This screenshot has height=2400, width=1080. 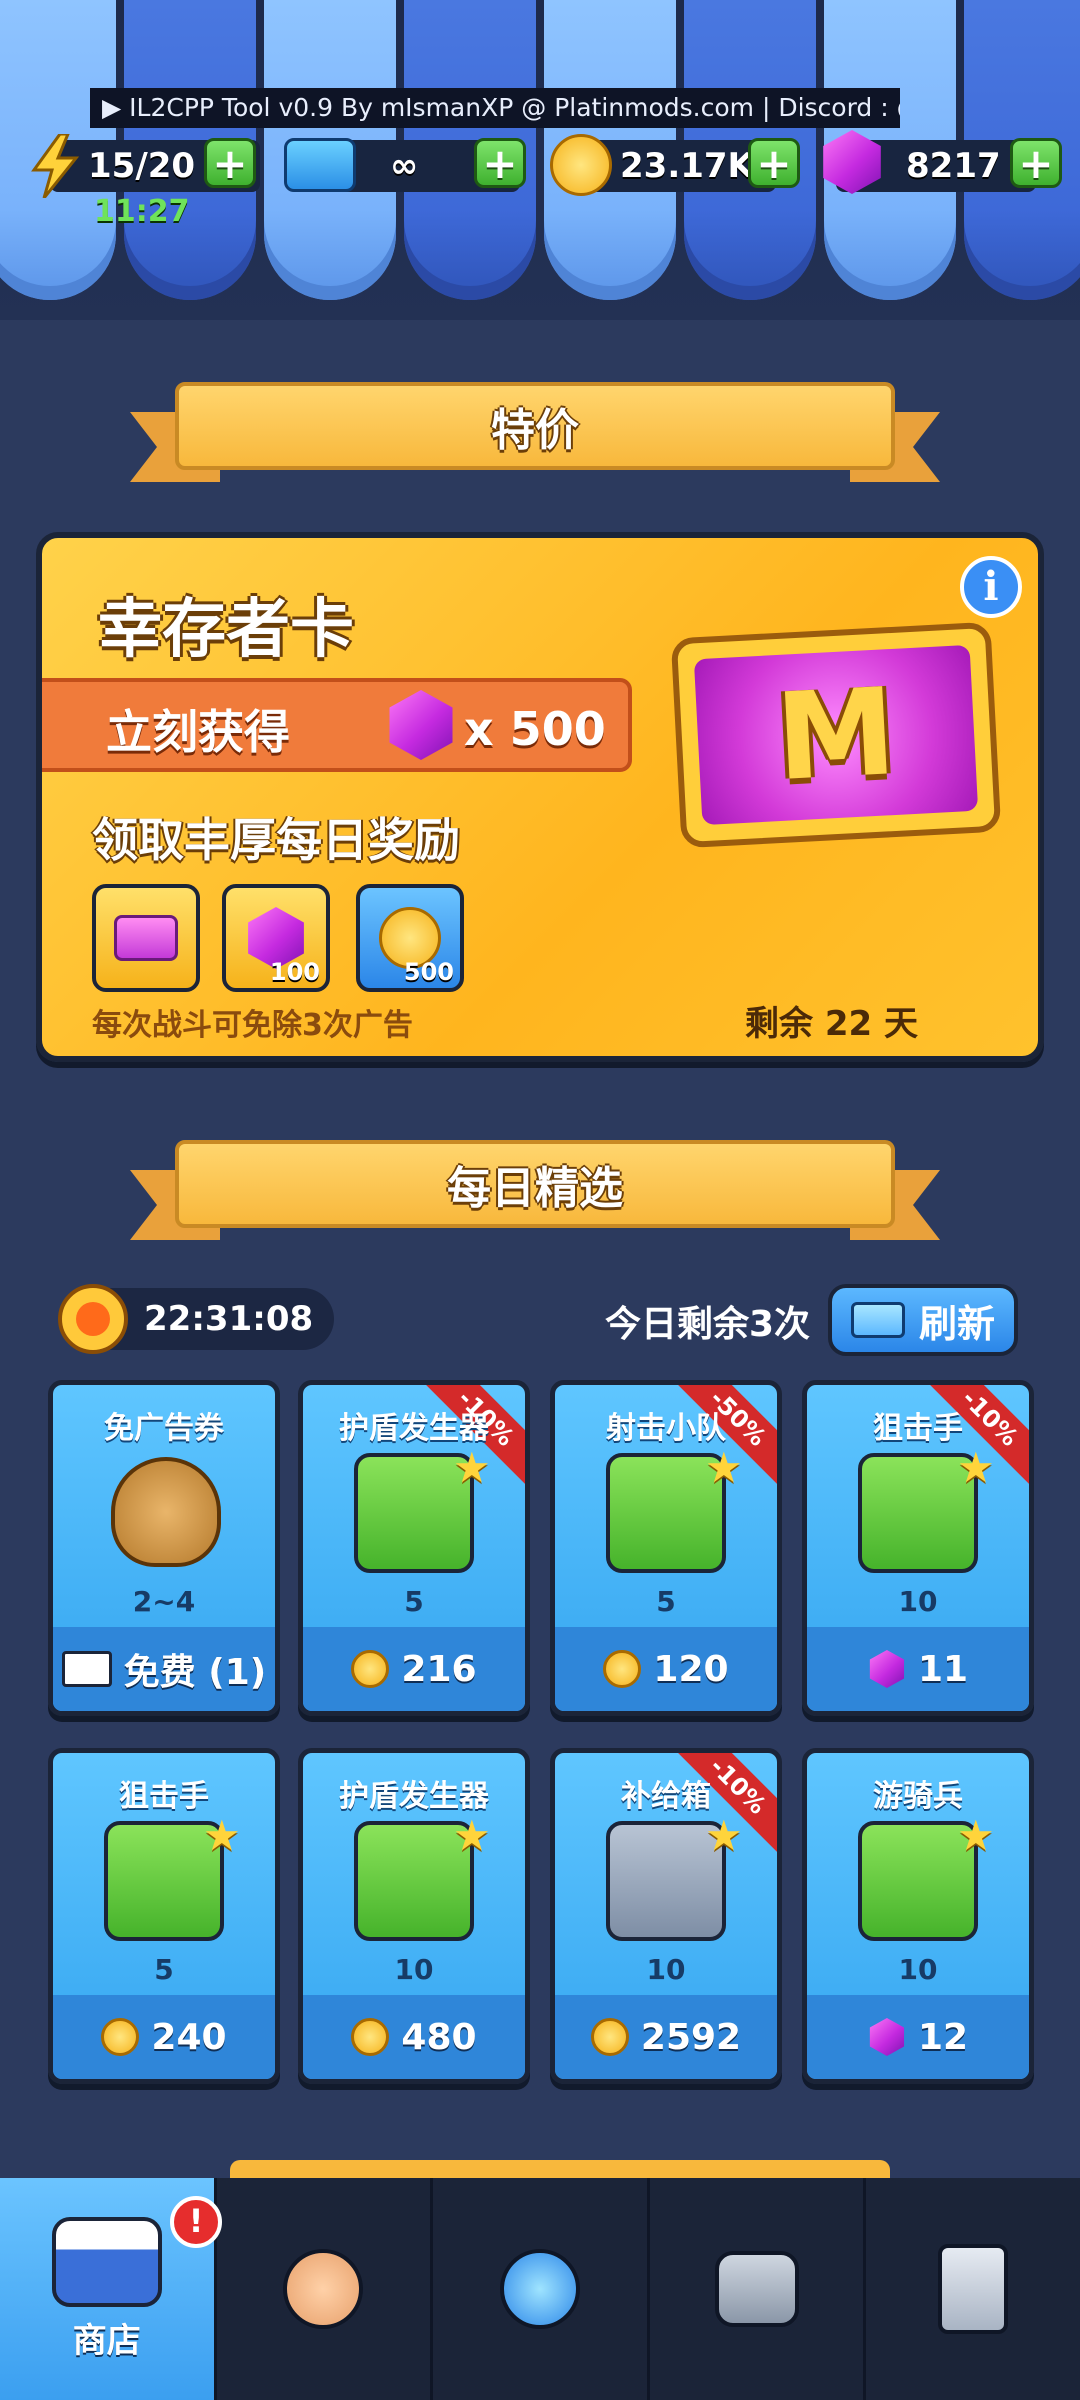 What do you see at coordinates (666, 1796) in the screenshot?
I see `item-name: 补给箱` at bounding box center [666, 1796].